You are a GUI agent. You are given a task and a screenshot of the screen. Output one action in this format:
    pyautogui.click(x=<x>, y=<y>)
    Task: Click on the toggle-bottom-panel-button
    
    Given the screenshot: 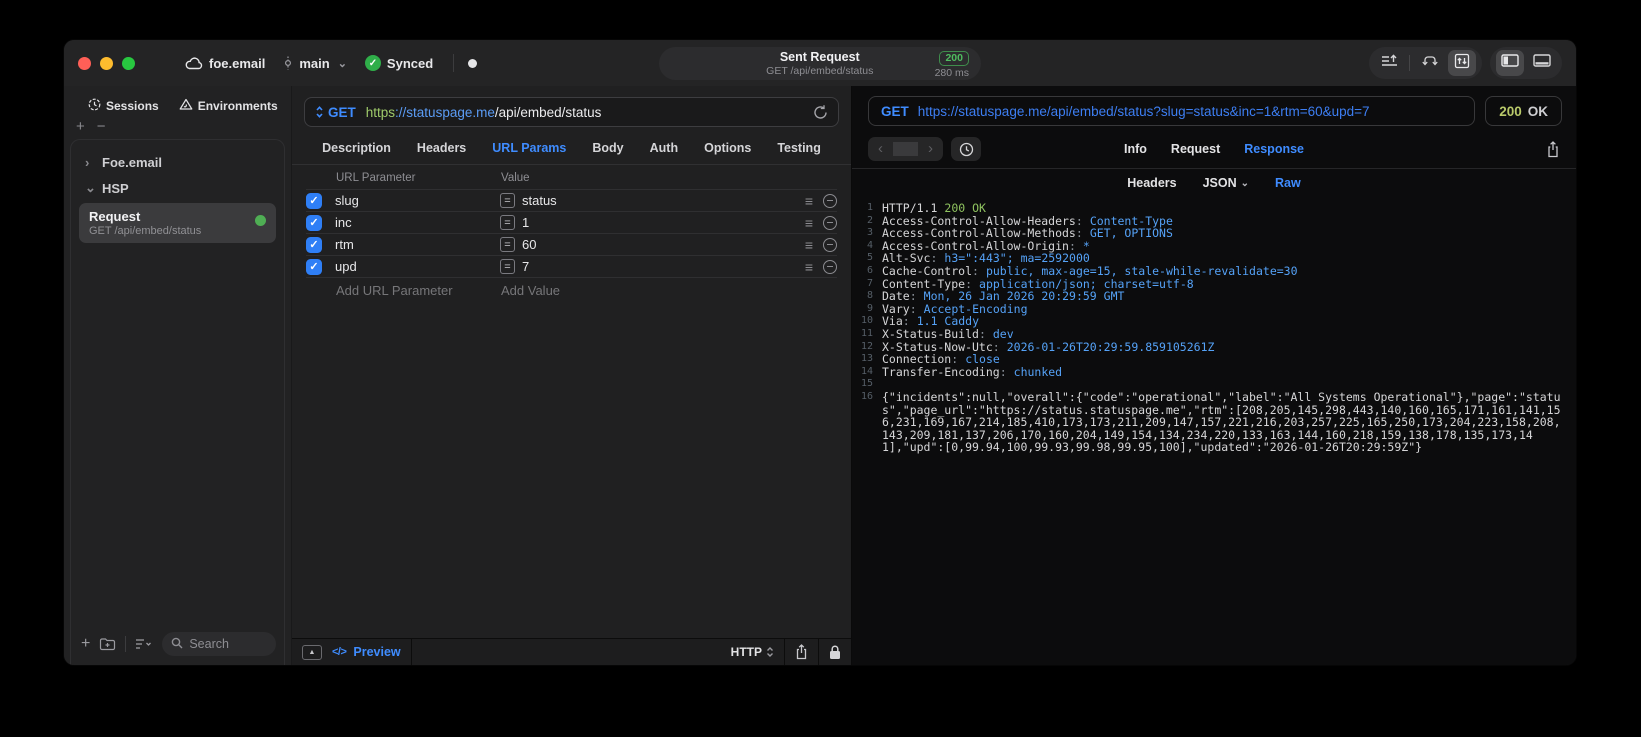 What is the action you would take?
    pyautogui.click(x=1542, y=63)
    